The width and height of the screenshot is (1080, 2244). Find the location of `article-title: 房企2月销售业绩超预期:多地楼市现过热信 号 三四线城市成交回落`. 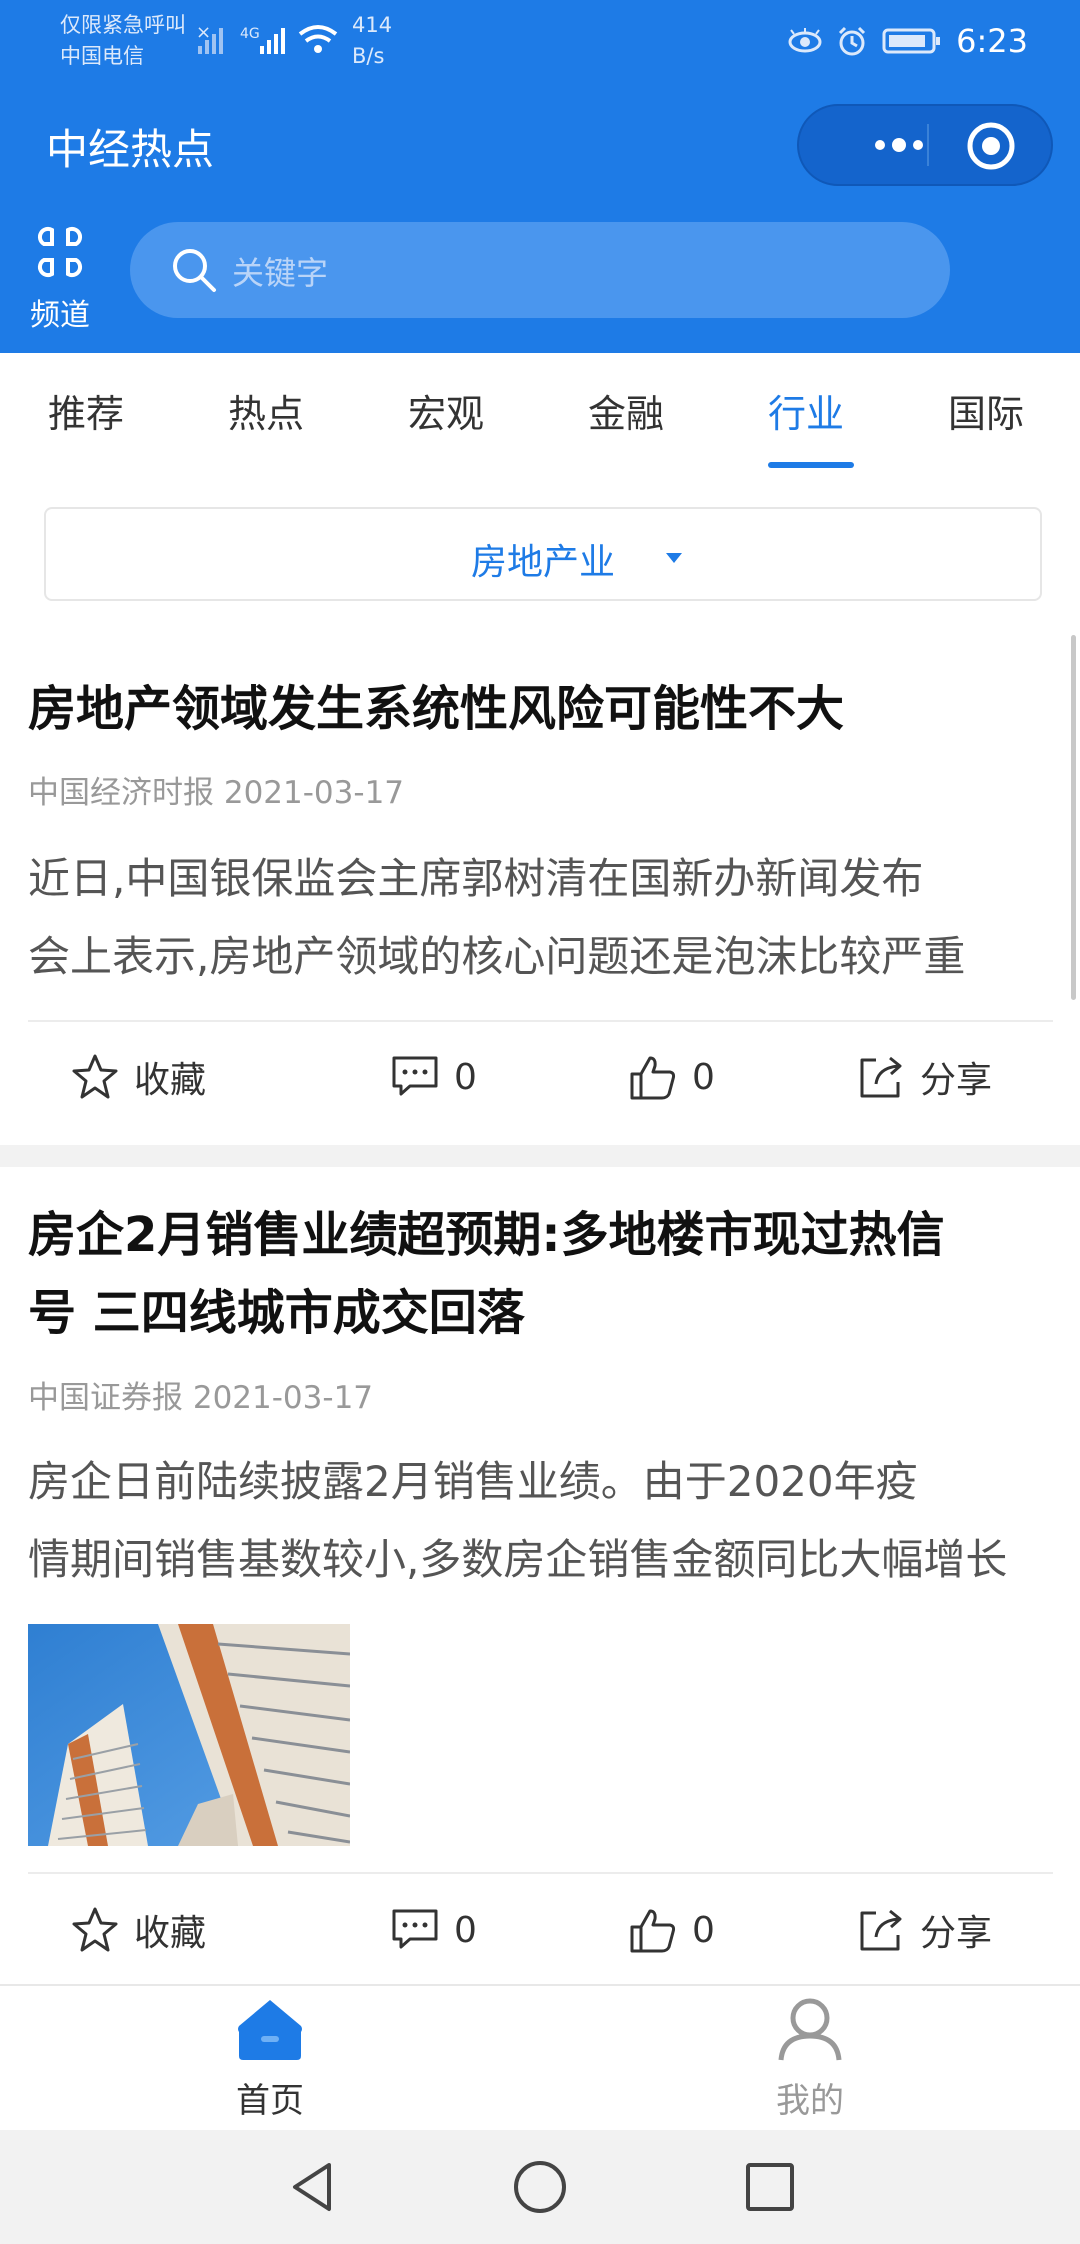

article-title: 房企2月销售业绩超预期:多地楼市现过热信 号 三四线城市成交回落 is located at coordinates (543, 1274).